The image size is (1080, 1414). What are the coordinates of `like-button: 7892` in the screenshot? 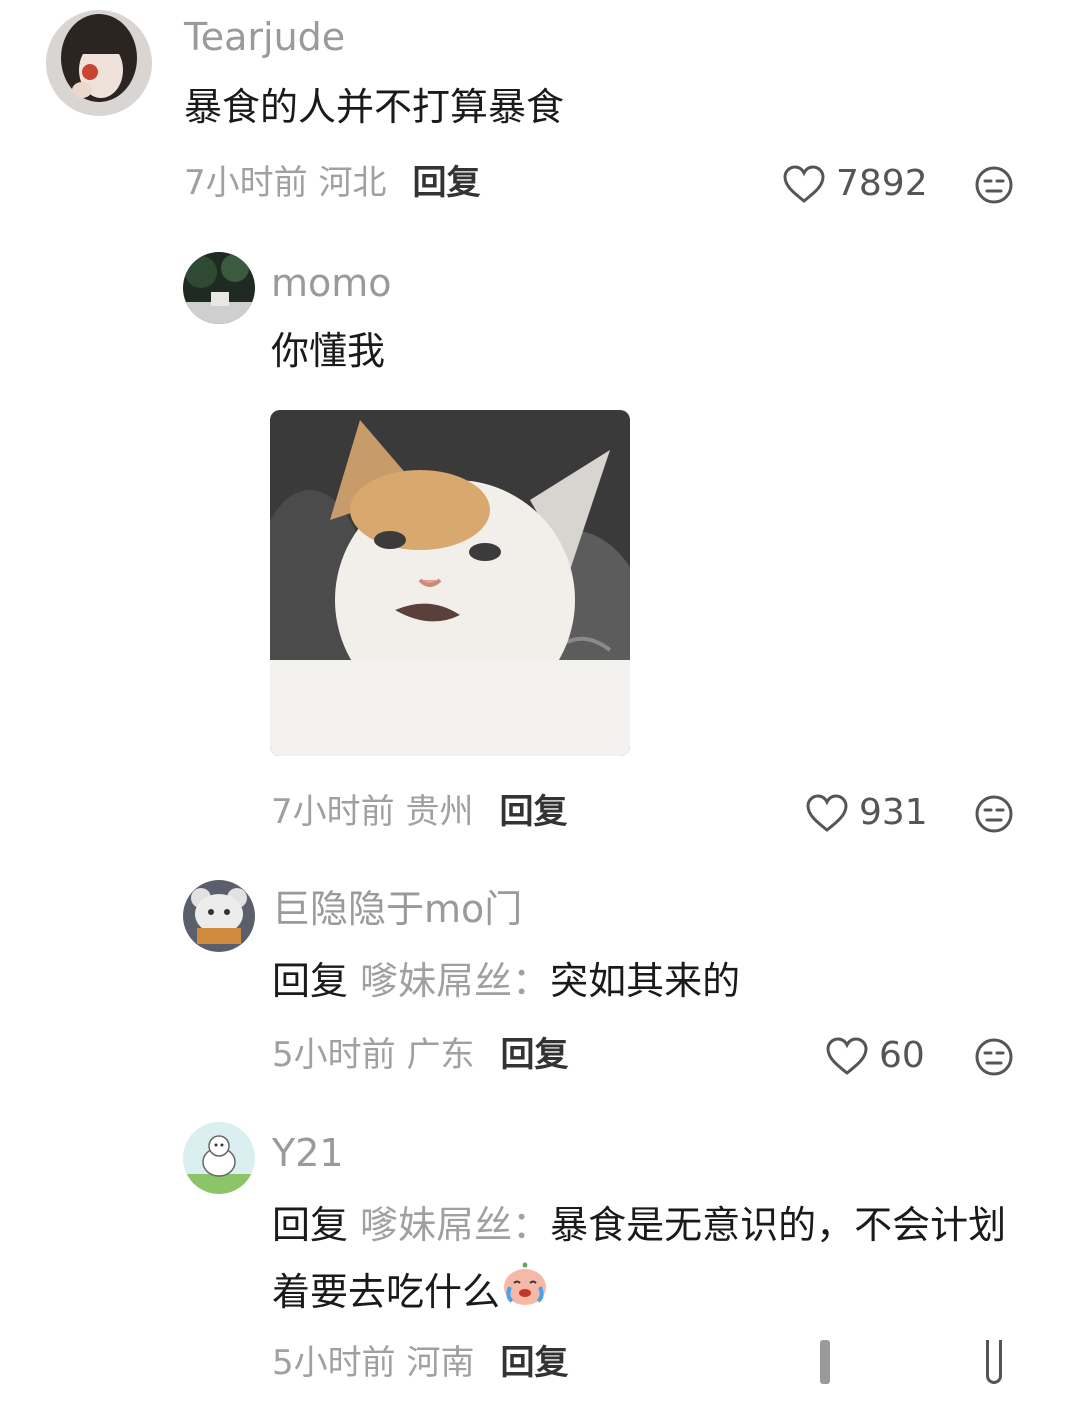 It's located at (855, 184).